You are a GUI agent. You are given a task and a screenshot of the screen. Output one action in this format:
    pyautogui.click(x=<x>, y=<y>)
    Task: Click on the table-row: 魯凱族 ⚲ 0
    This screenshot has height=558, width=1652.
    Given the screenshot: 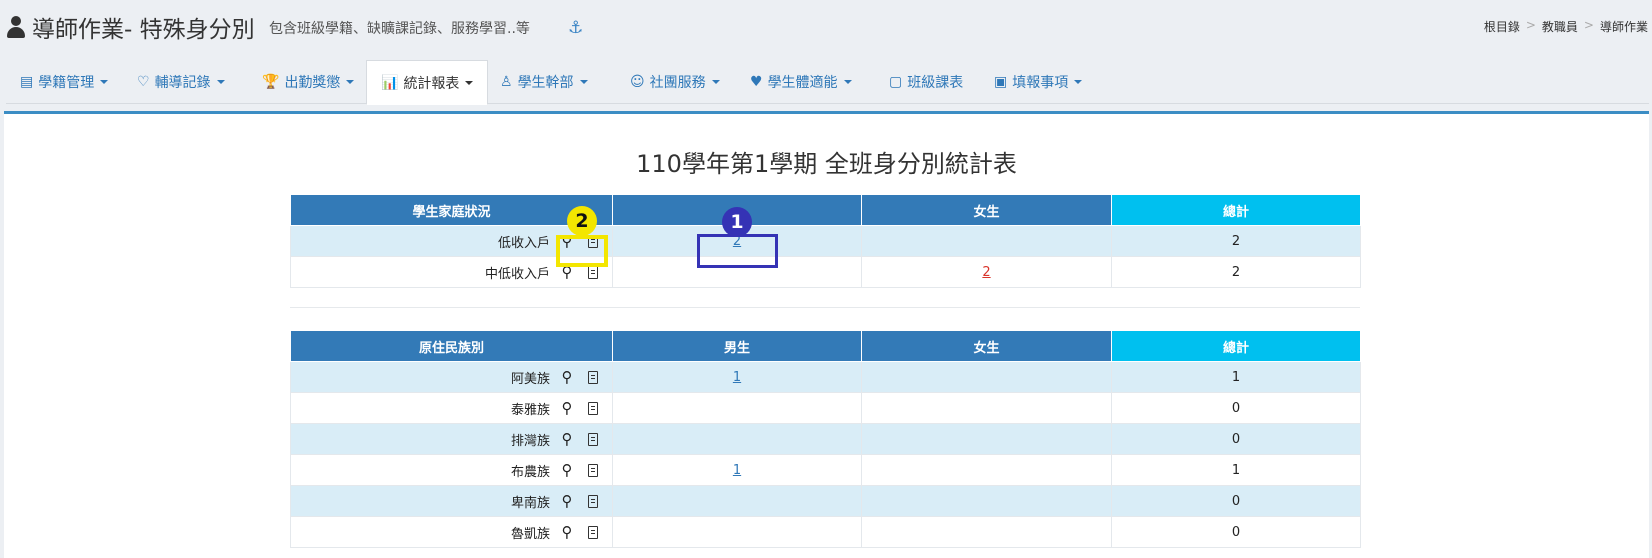 What is the action you would take?
    pyautogui.click(x=825, y=532)
    